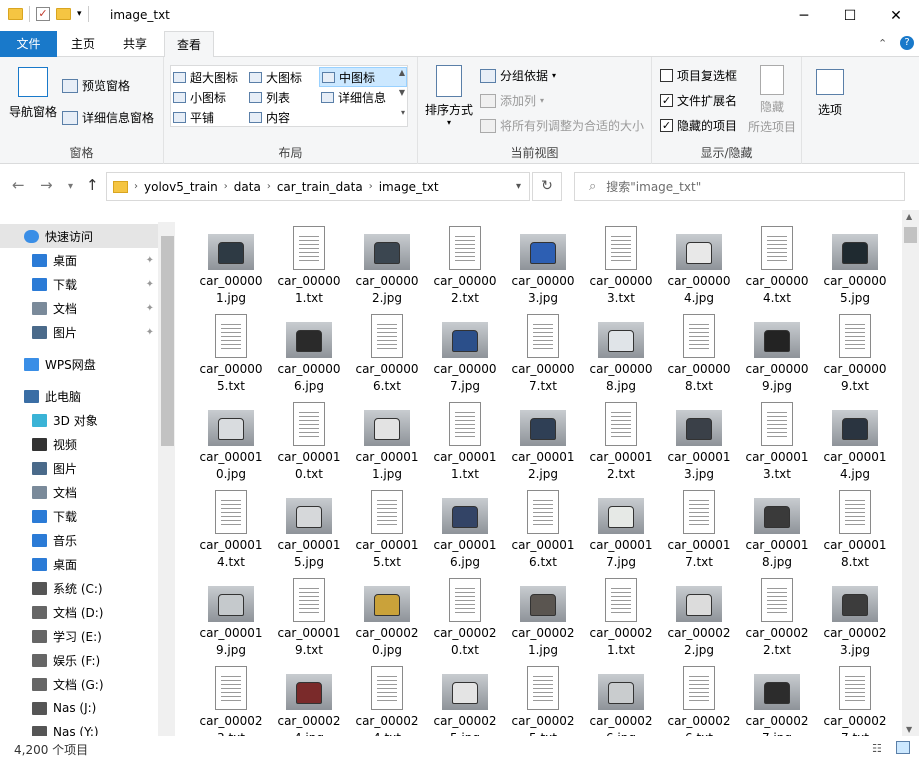 This screenshot has height=762, width=919. Describe the element at coordinates (699, 525) in the screenshot. I see `file-item: car_00001 7.txt` at that location.